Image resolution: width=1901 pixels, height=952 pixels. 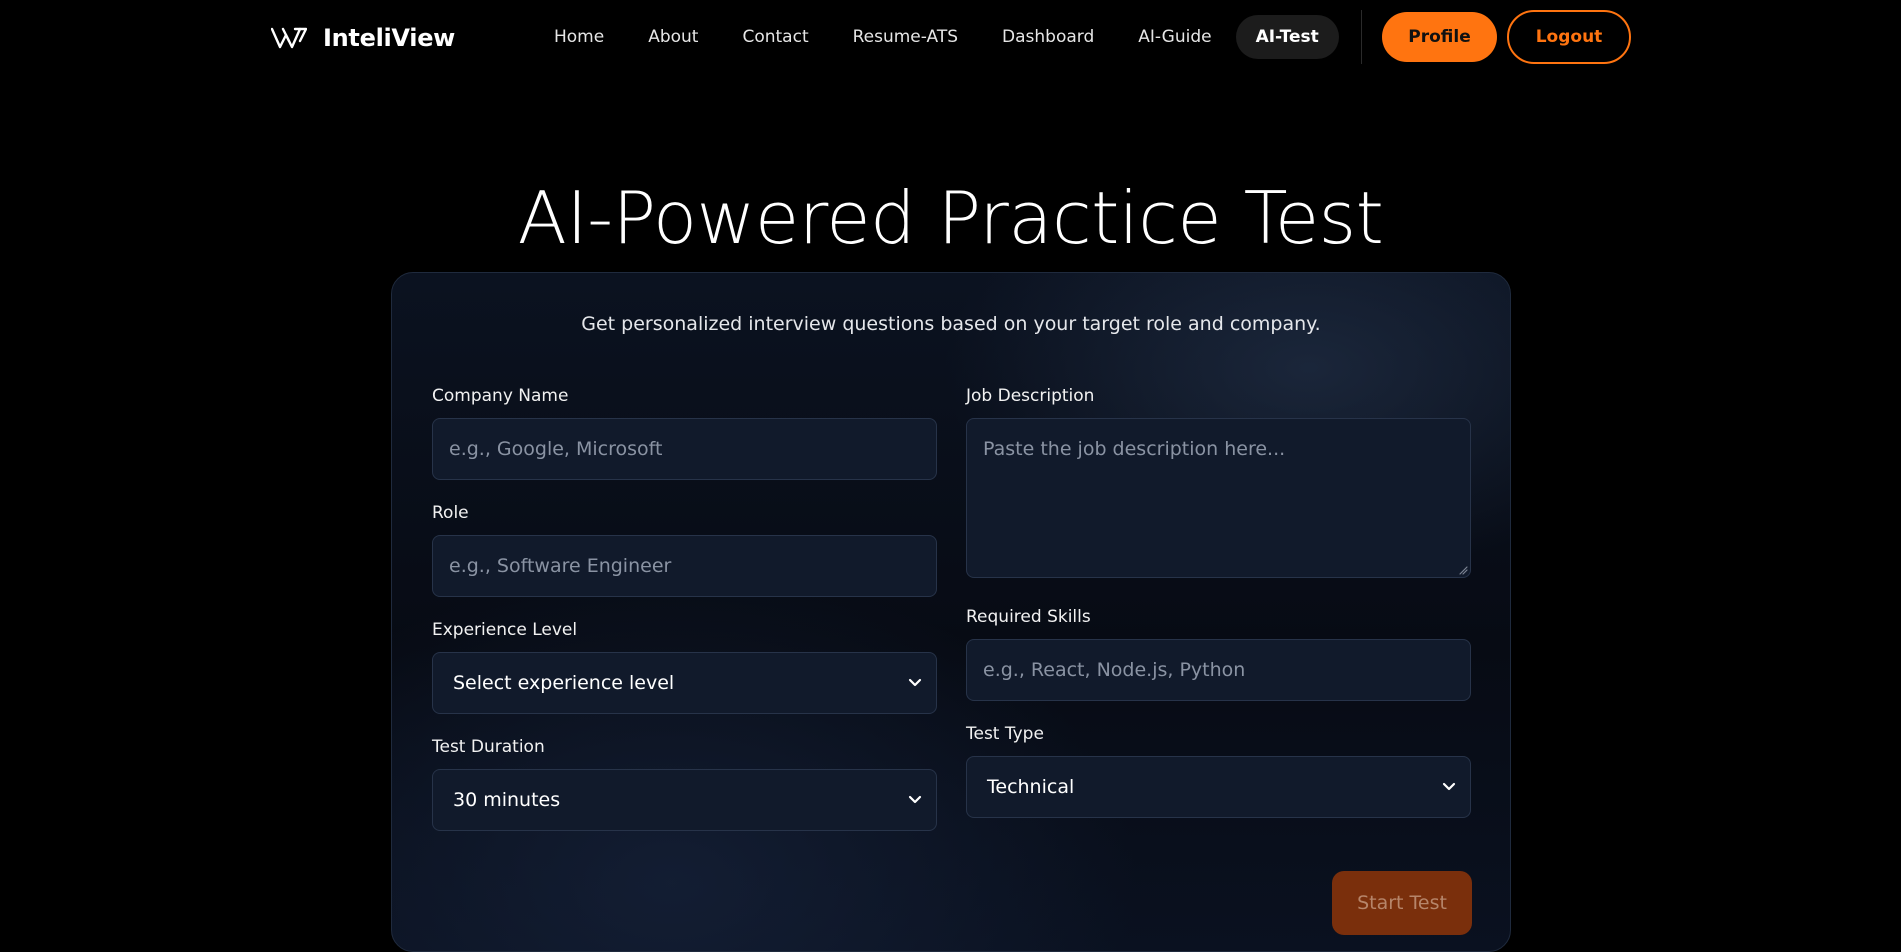 What do you see at coordinates (1005, 734) in the screenshot?
I see `test-type-label: Test Type` at bounding box center [1005, 734].